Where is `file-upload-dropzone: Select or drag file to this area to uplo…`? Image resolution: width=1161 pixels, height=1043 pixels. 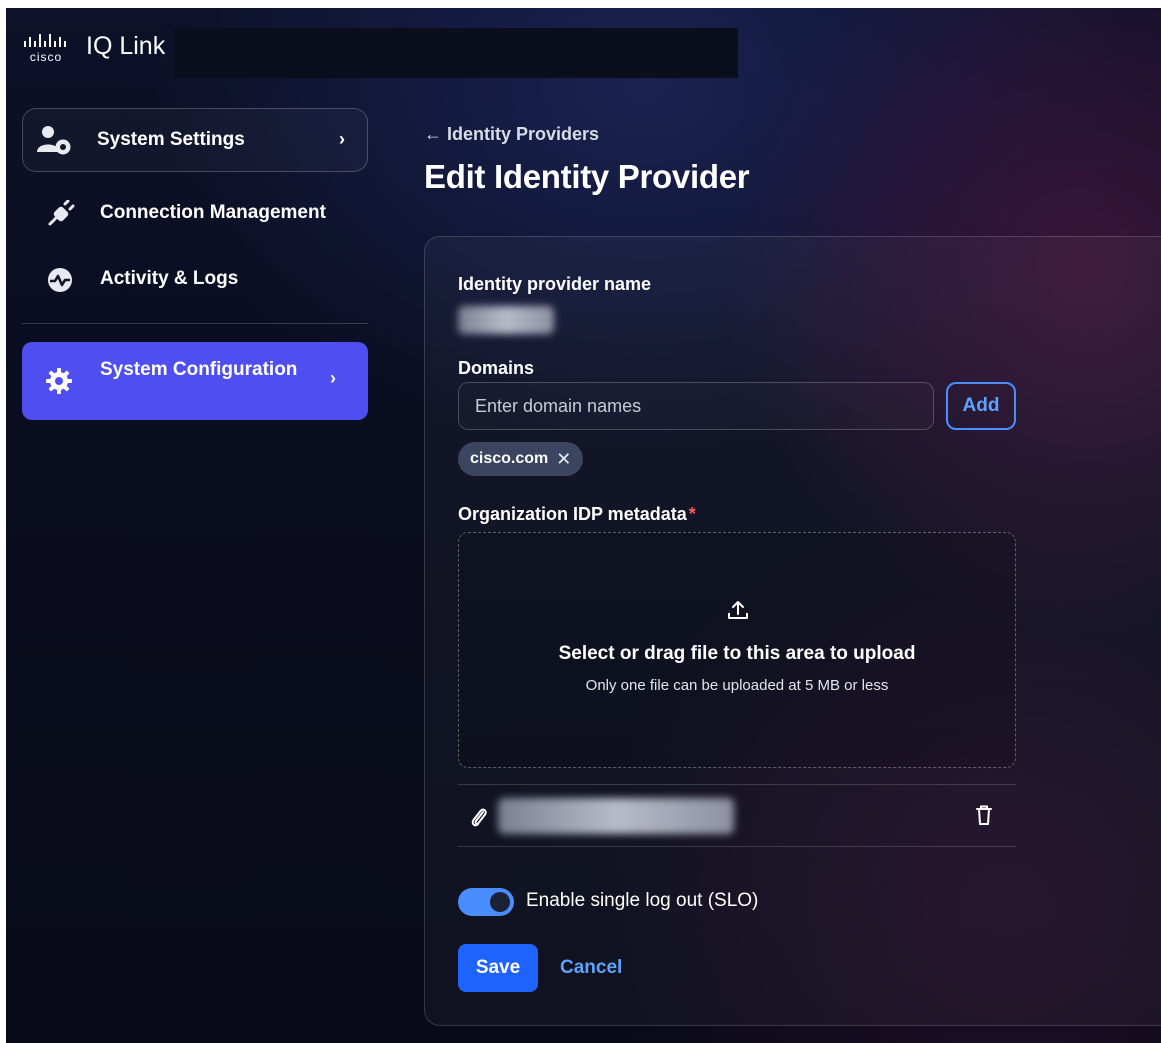 file-upload-dropzone: Select or drag file to this area to uplo… is located at coordinates (737, 650).